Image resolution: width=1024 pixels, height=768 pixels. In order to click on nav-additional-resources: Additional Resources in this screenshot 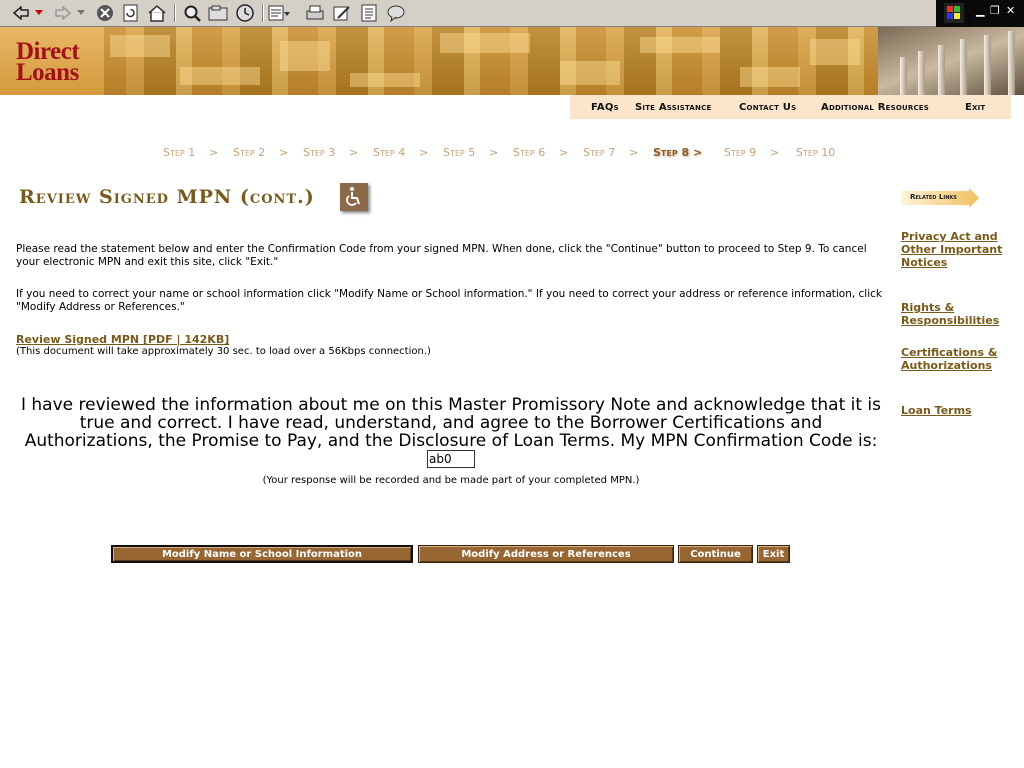, I will do `click(875, 107)`.